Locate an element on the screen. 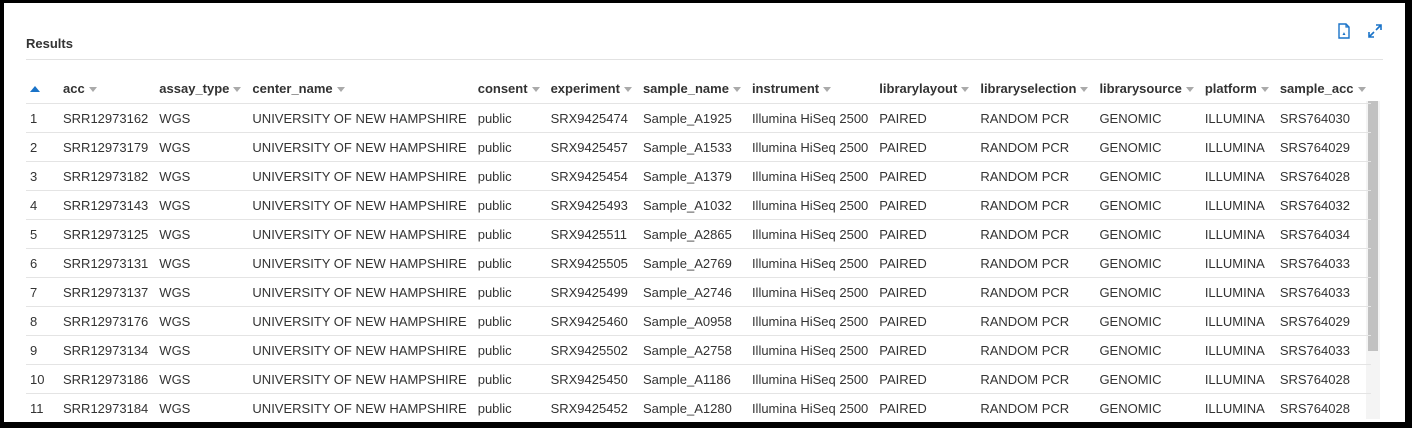 This screenshot has width=1412, height=428. cell-acc: SRR12973179 is located at coordinates (105, 147).